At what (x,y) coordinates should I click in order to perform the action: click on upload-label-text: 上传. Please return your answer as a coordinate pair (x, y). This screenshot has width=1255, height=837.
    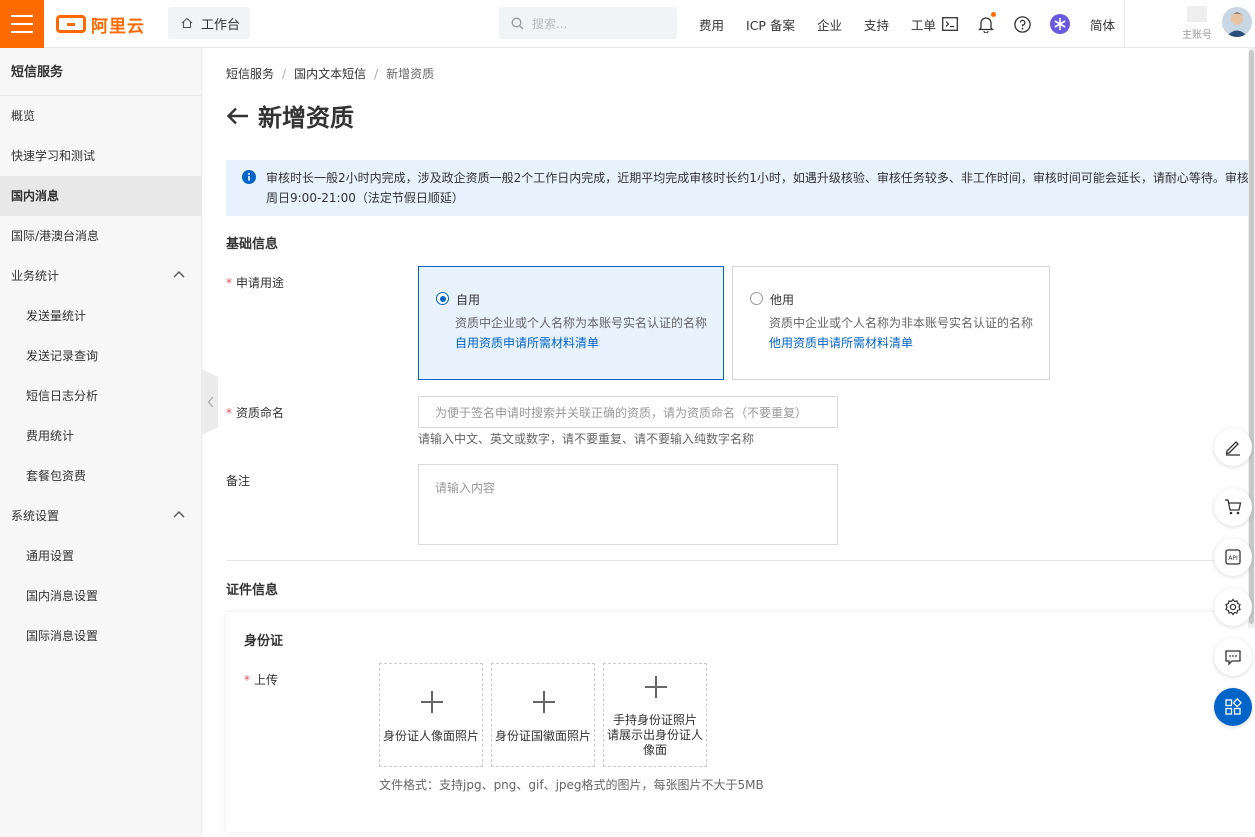
    Looking at the image, I should click on (266, 680).